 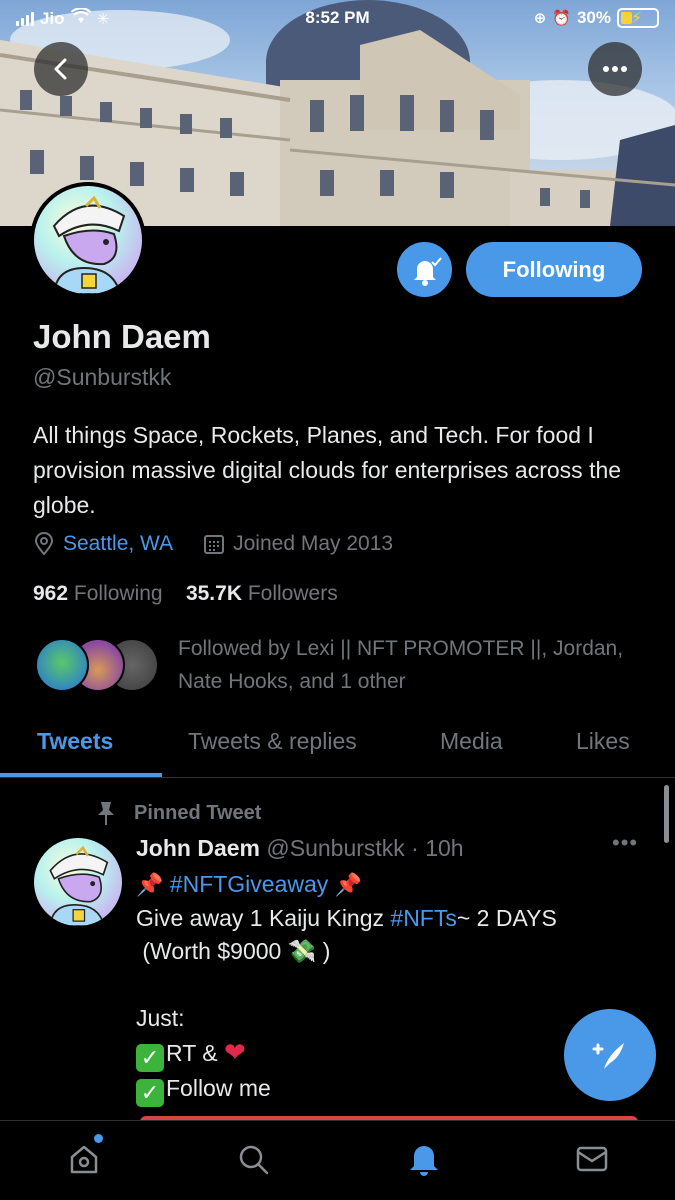 I want to click on alarm-icon: ⏰, so click(x=561, y=18).